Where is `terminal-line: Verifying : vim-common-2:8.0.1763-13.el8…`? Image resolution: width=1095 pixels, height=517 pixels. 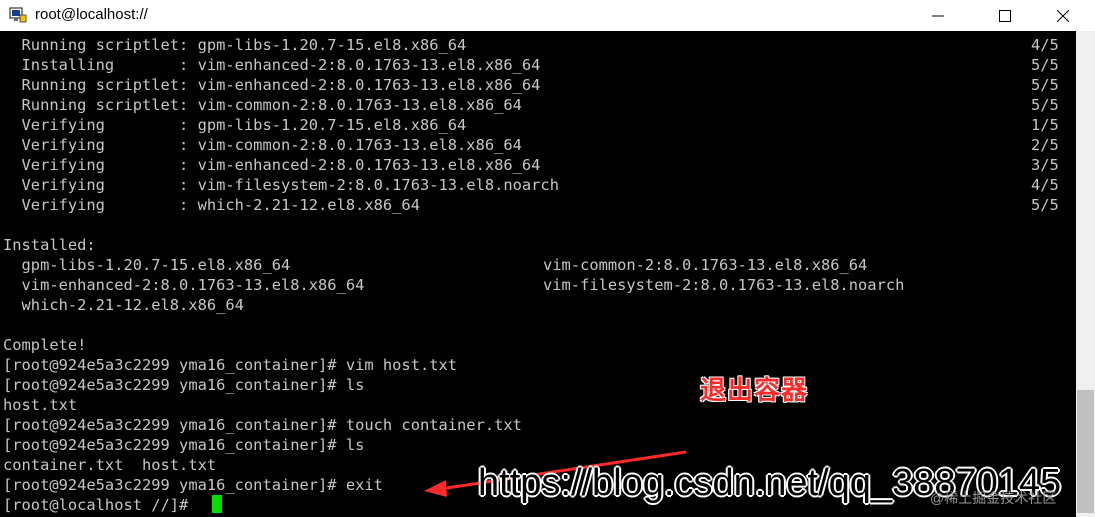 terminal-line: Verifying : vim-common-2:8.0.1763-13.el8… is located at coordinates (262, 145).